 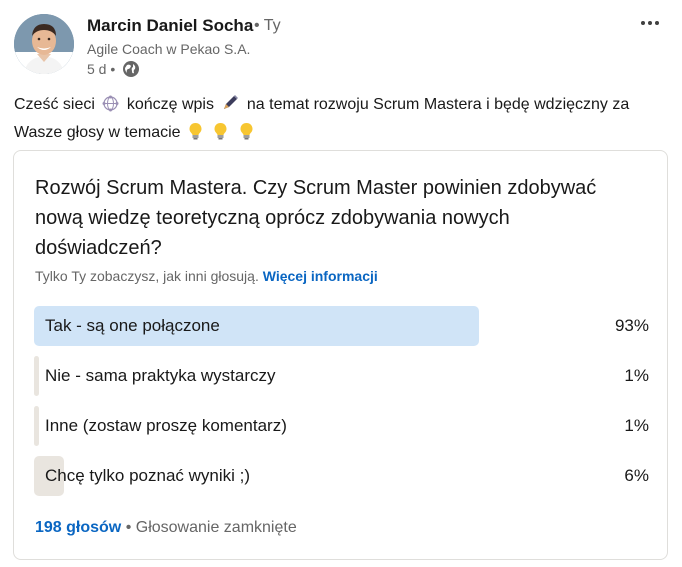 I want to click on author-headline: Agile Coach w Pekao S.A., so click(x=169, y=49).